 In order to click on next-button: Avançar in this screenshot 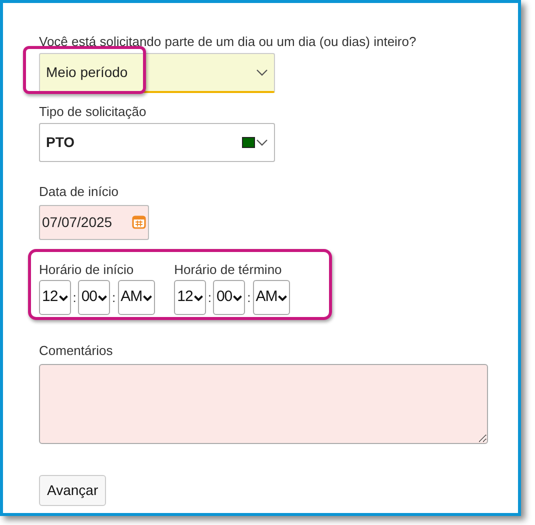, I will do `click(72, 490)`.